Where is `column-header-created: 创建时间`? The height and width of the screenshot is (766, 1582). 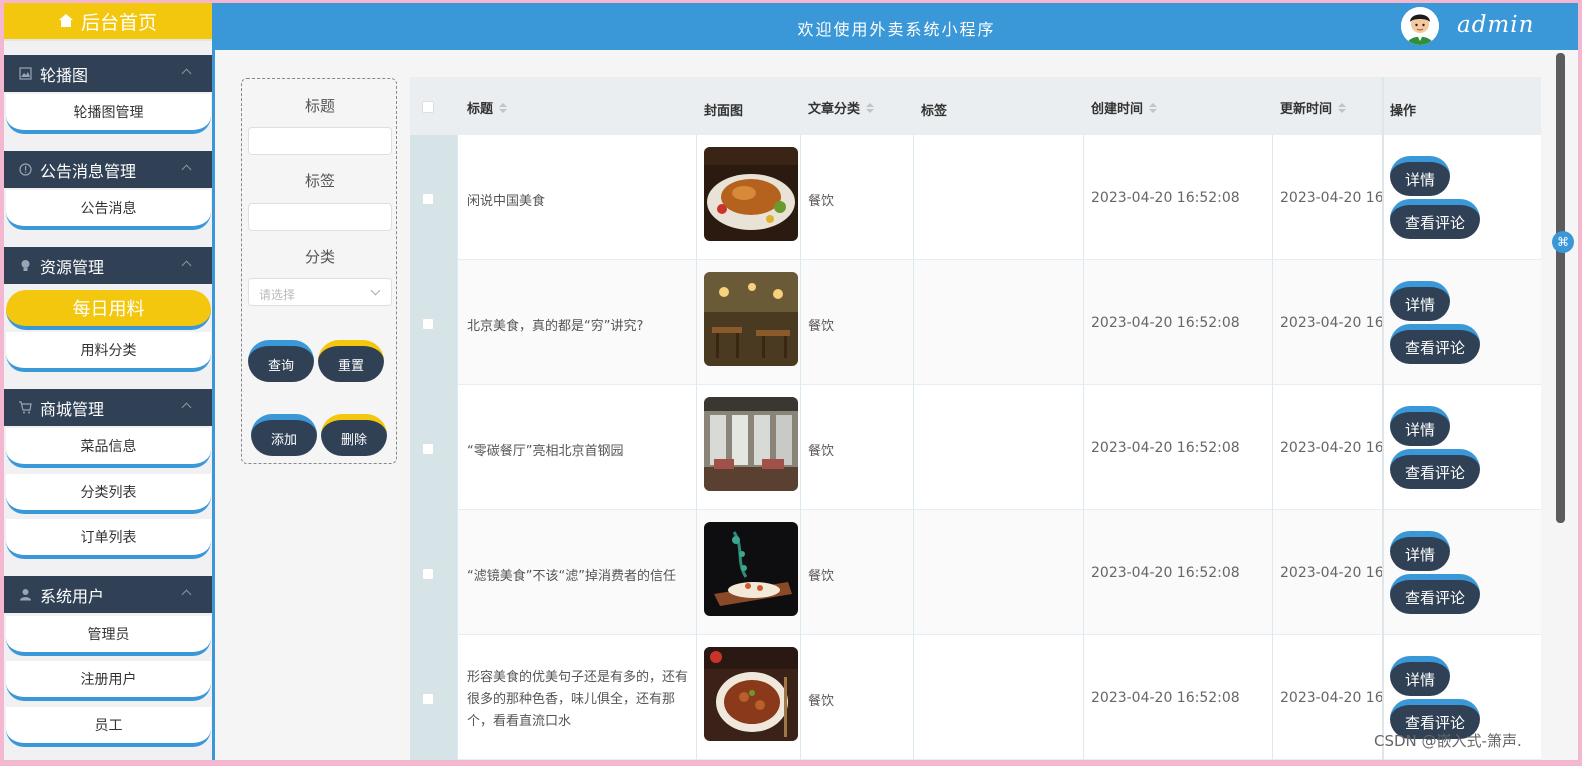 column-header-created: 创建时间 is located at coordinates (1124, 107).